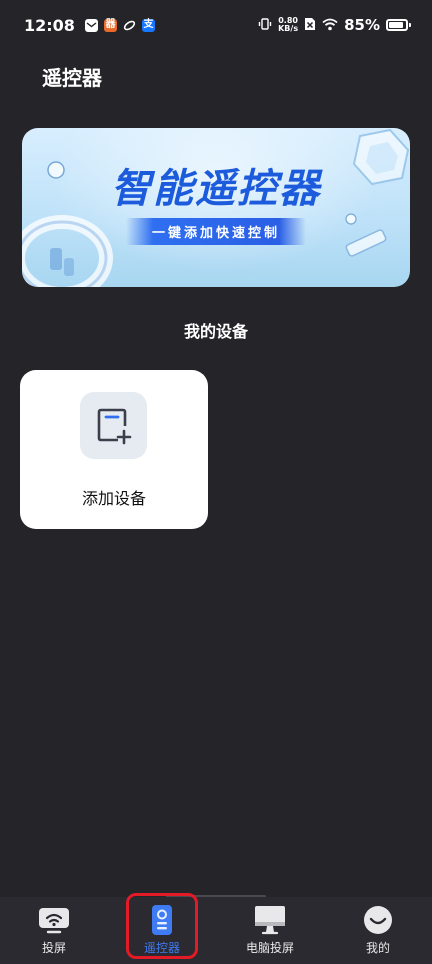 The image size is (432, 964). I want to click on add-device-icon, so click(114, 426).